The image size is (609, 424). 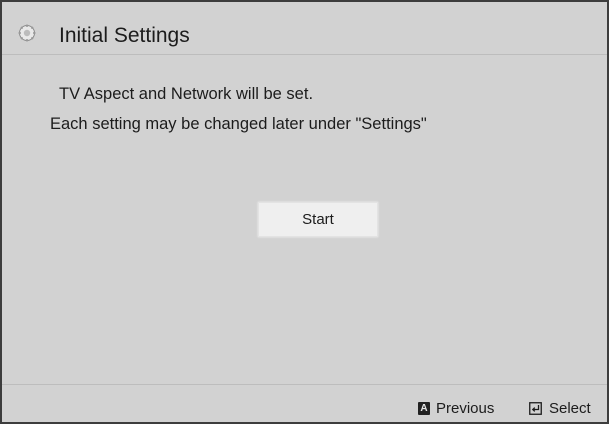 What do you see at coordinates (124, 35) in the screenshot?
I see `page-title: Initial Settings` at bounding box center [124, 35].